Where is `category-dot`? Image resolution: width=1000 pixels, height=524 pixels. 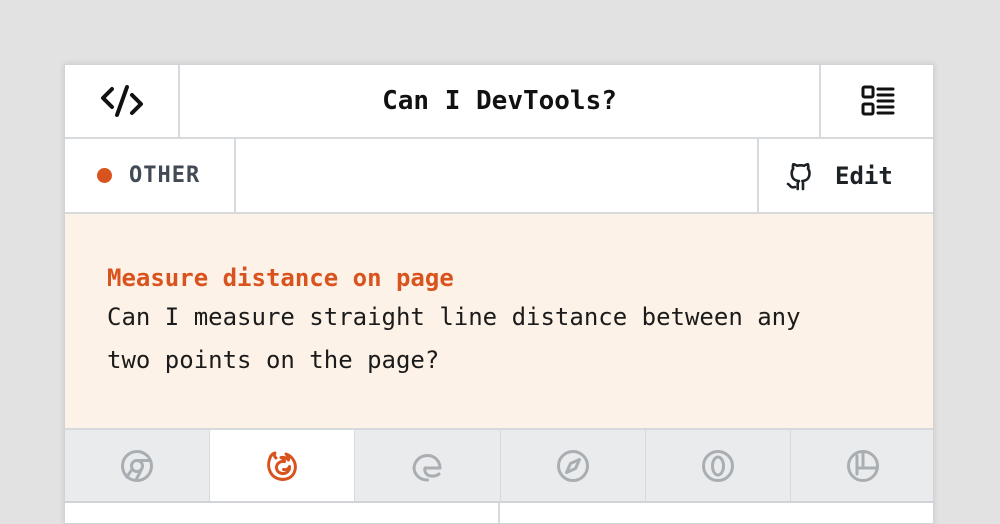 category-dot is located at coordinates (104, 175).